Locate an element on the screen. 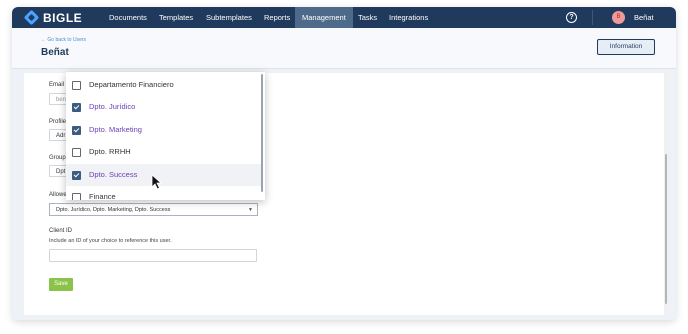 The image size is (688, 334). chevron-down-icon: ▼ is located at coordinates (250, 210).